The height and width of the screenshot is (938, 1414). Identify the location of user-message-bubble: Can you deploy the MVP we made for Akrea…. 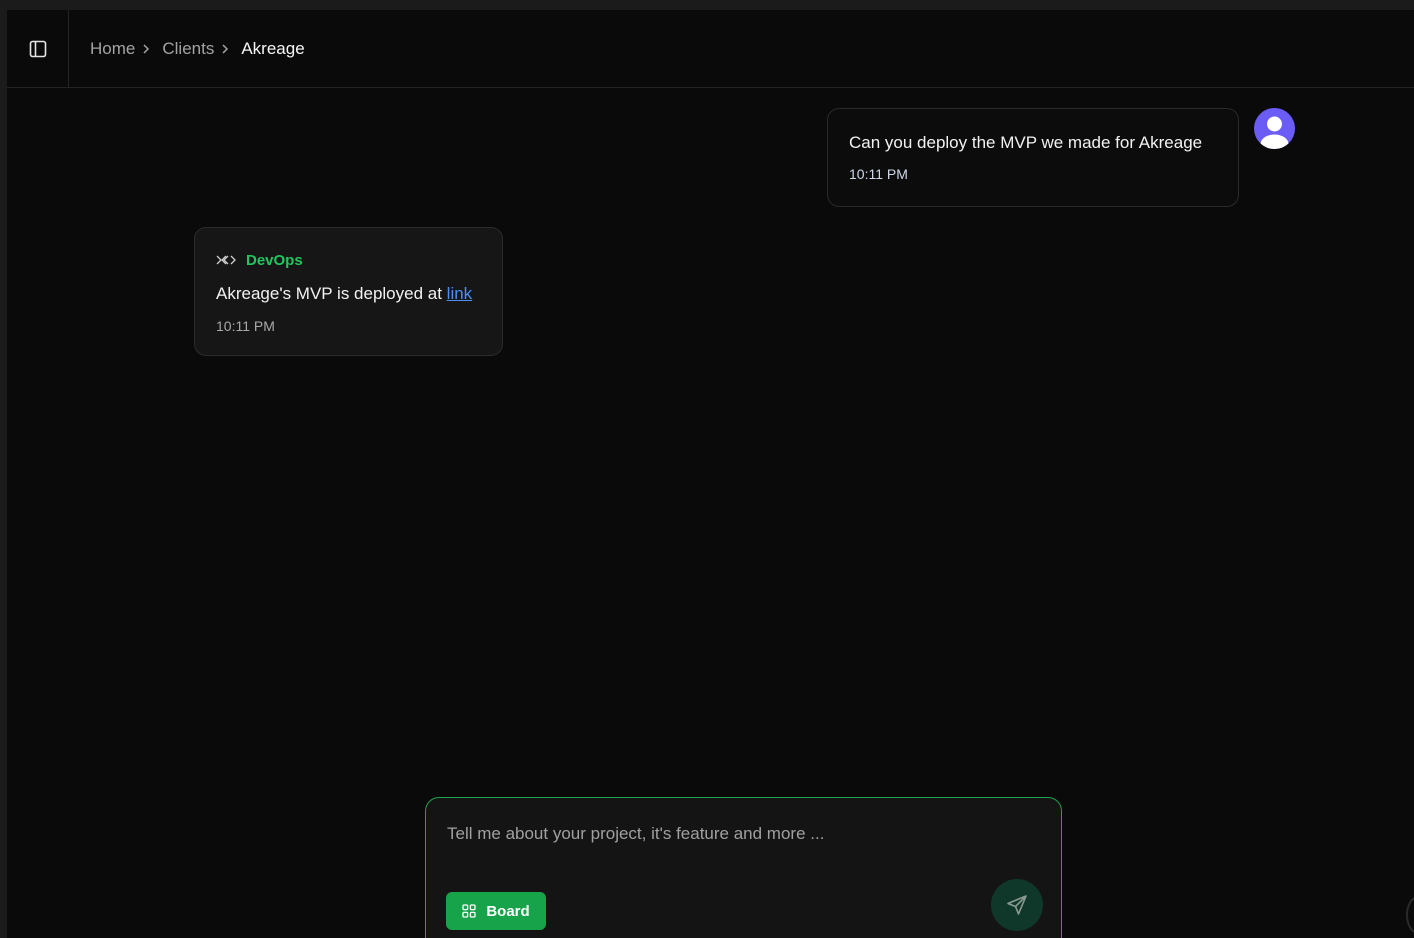
(1033, 157).